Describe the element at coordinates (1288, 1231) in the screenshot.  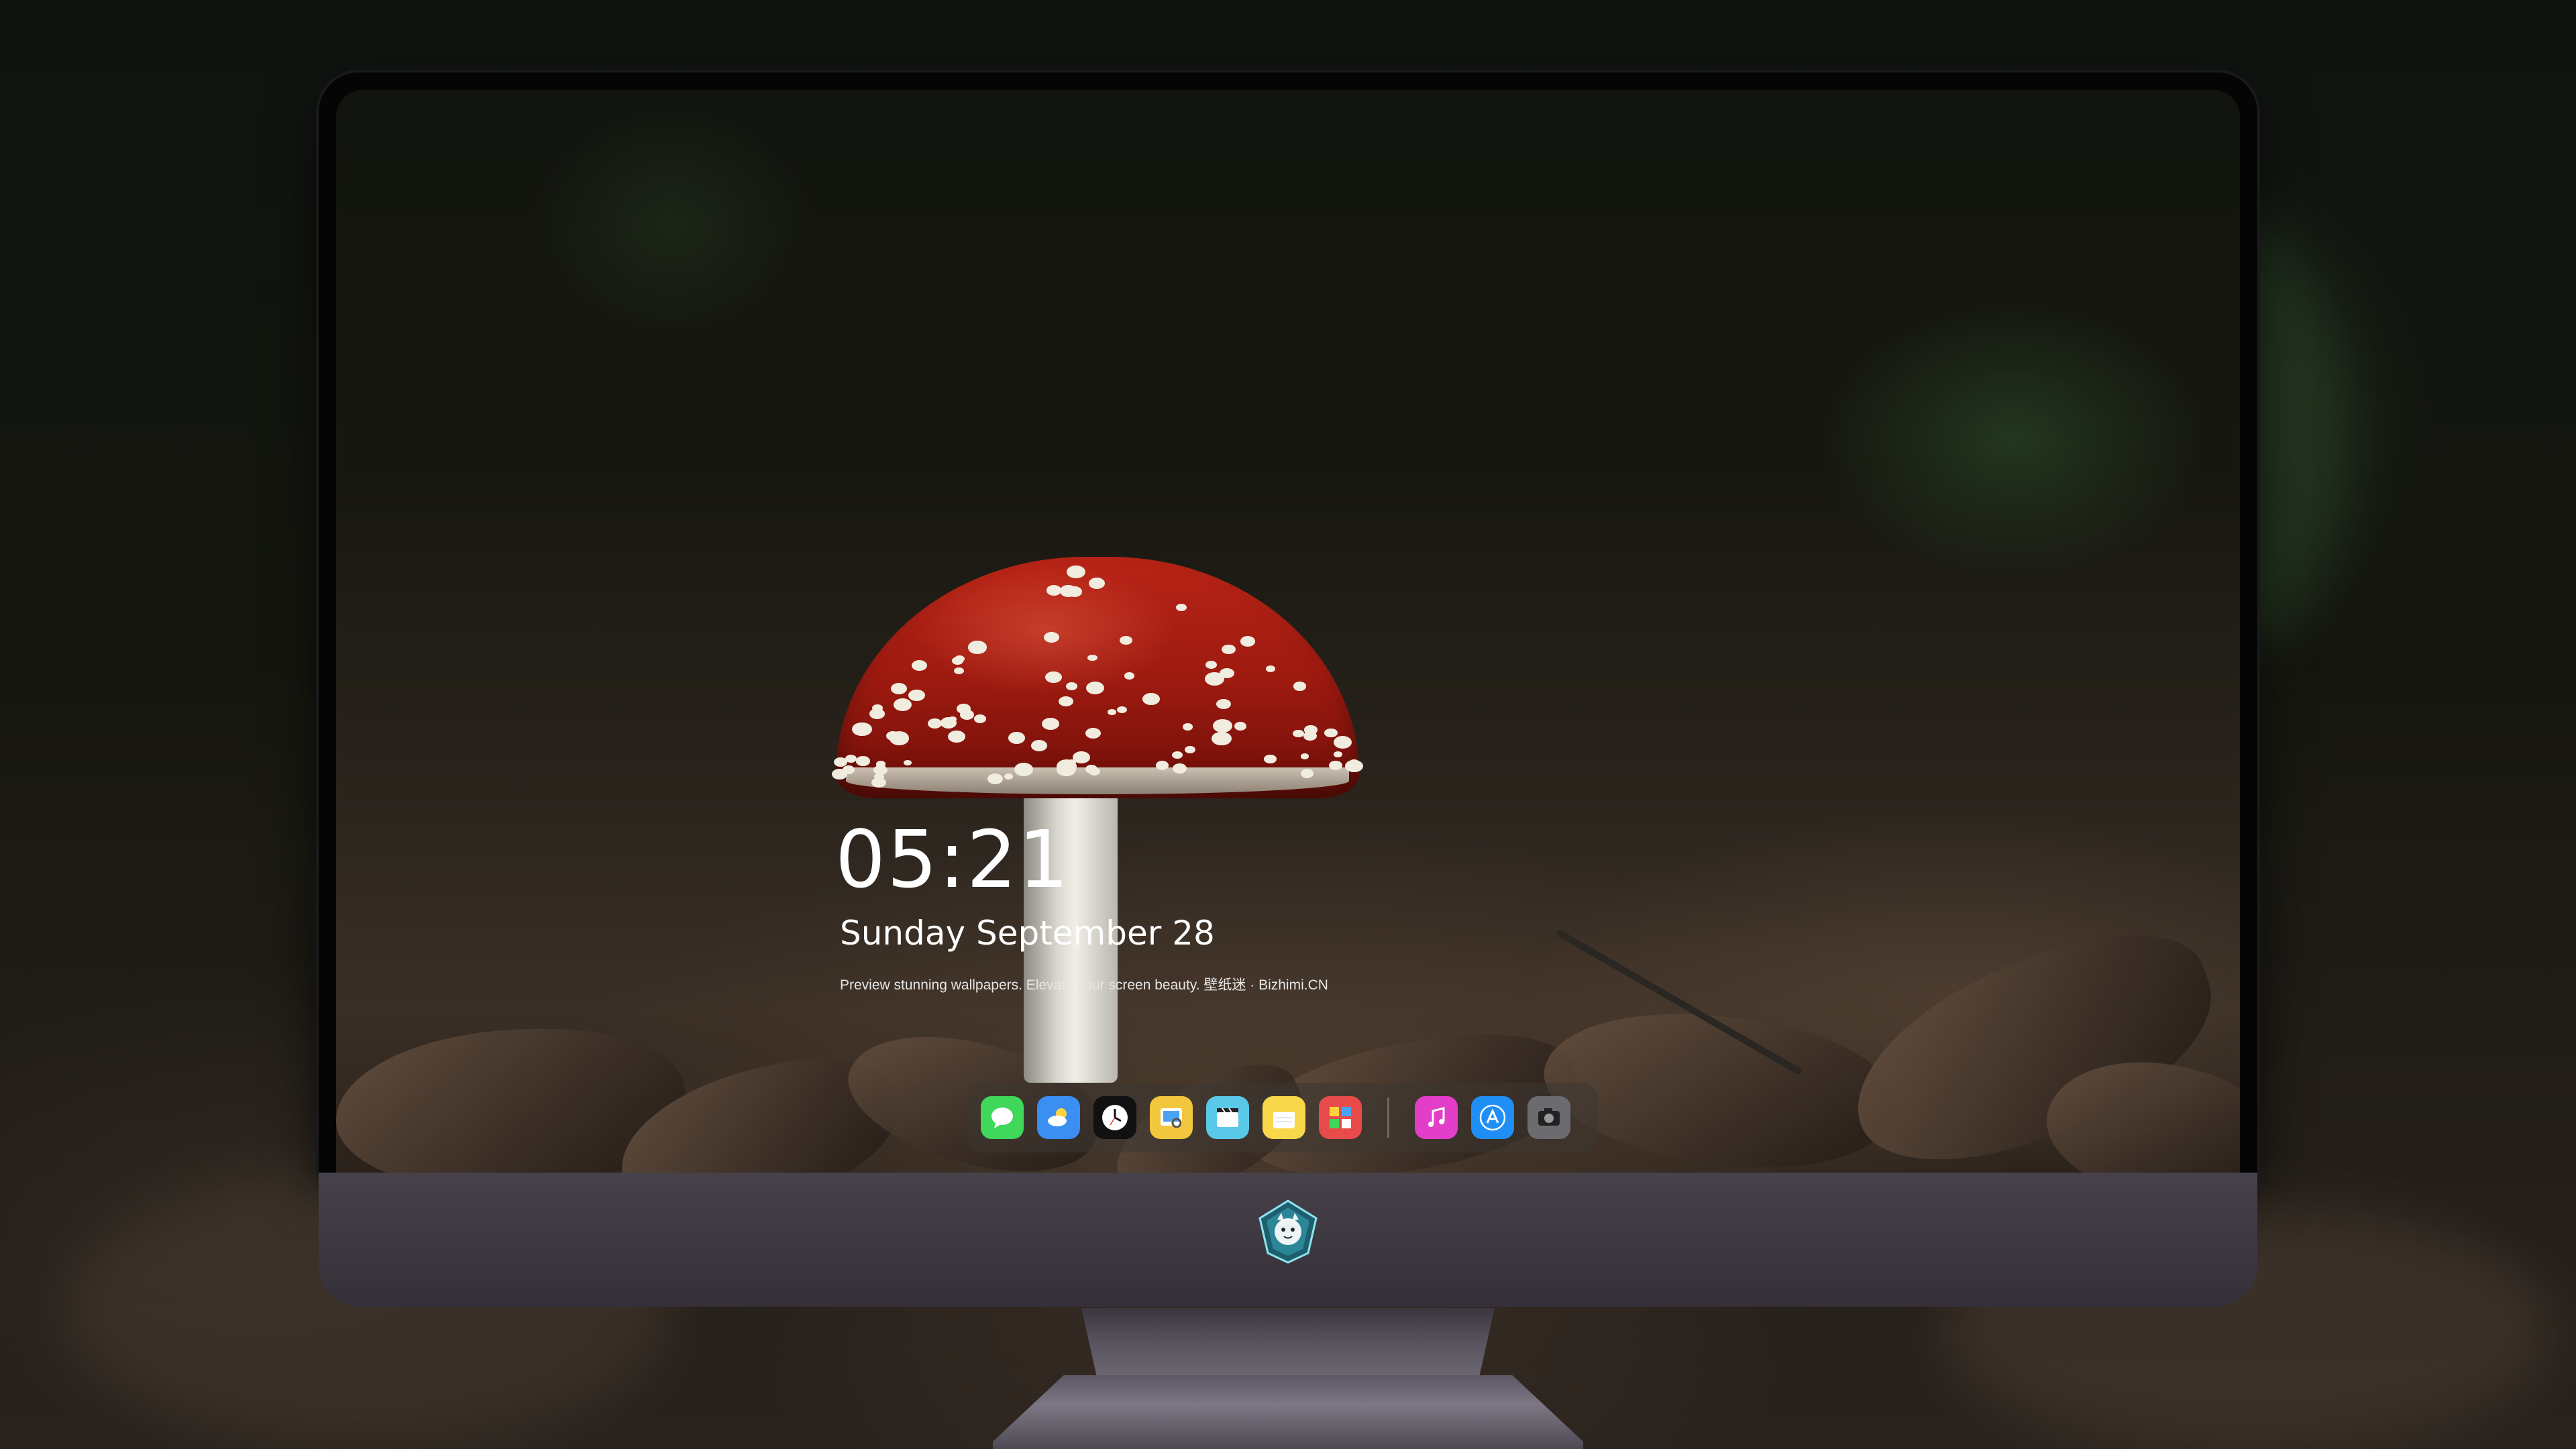
I see `brand-logo-icon` at that location.